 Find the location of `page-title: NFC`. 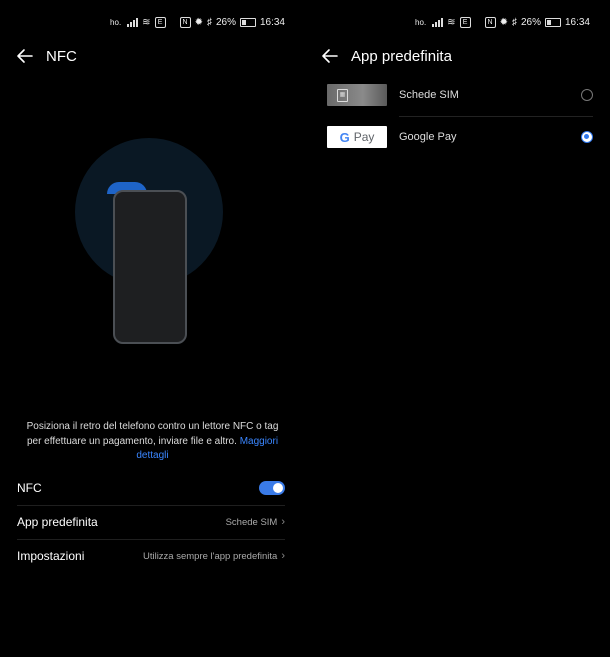

page-title: NFC is located at coordinates (61, 56).